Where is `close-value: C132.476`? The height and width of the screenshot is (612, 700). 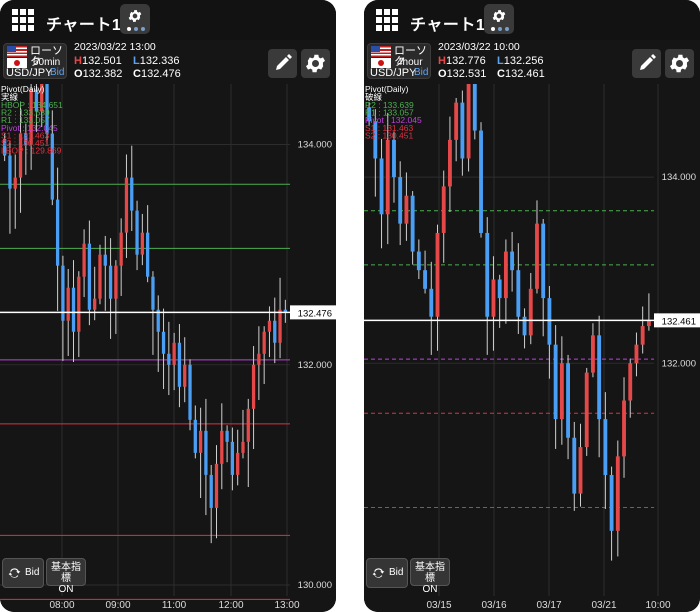
close-value: C132.476 is located at coordinates (157, 74).